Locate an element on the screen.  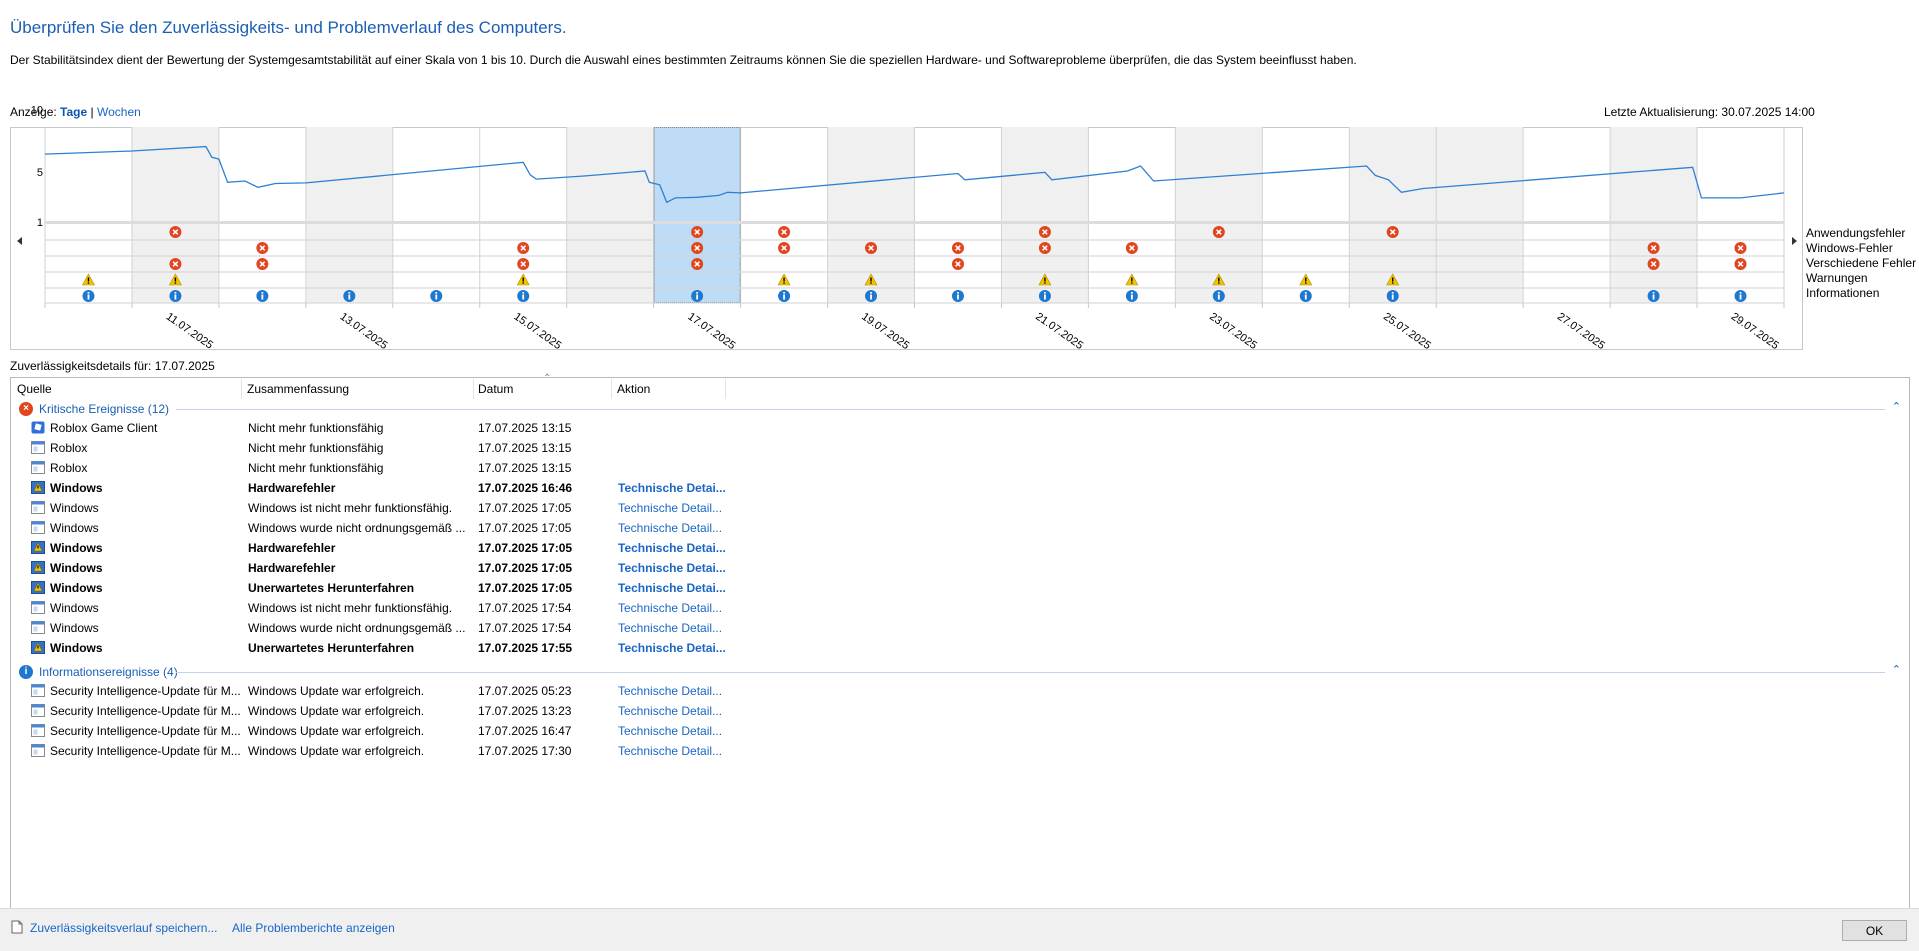
cell-date: 17.07.2025 05:23 is located at coordinates (525, 691).